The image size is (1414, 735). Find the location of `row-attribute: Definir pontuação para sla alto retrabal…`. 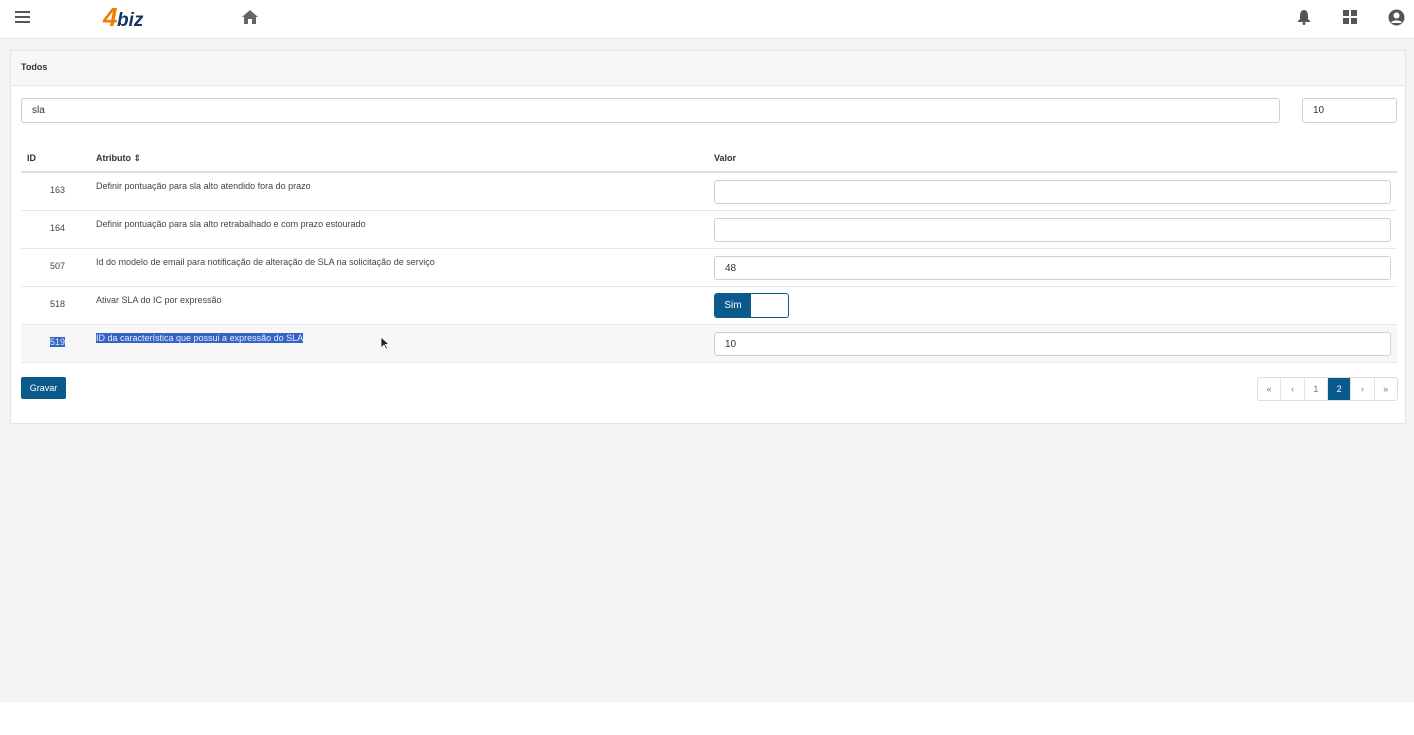

row-attribute: Definir pontuação para sla alto retrabal… is located at coordinates (231, 224).